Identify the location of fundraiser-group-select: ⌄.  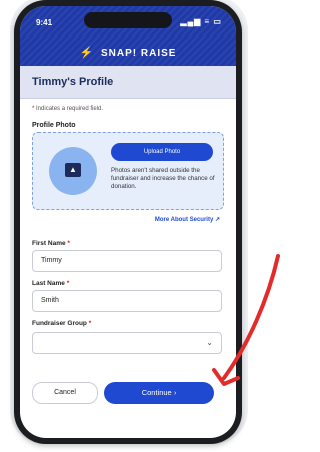
(127, 343).